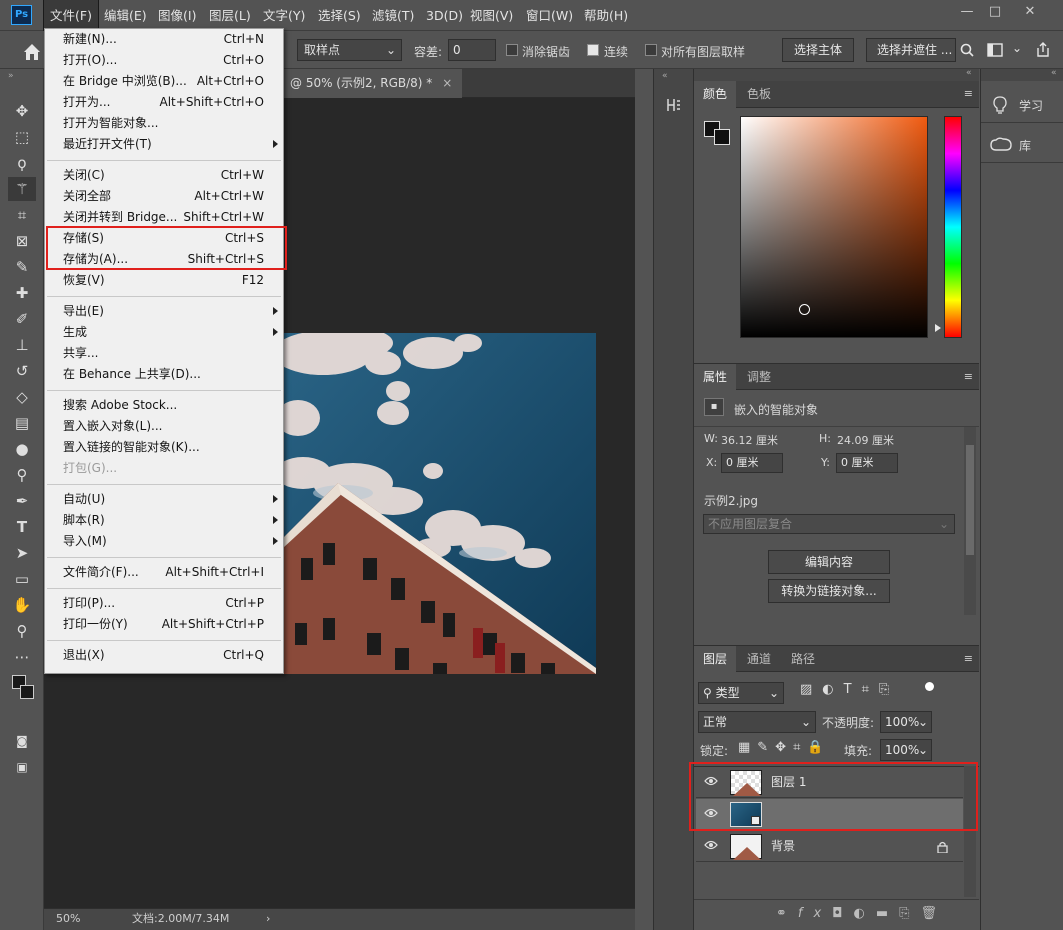 The width and height of the screenshot is (1063, 930). Describe the element at coordinates (170, 332) in the screenshot. I see `file-menu-item: 生成` at that location.